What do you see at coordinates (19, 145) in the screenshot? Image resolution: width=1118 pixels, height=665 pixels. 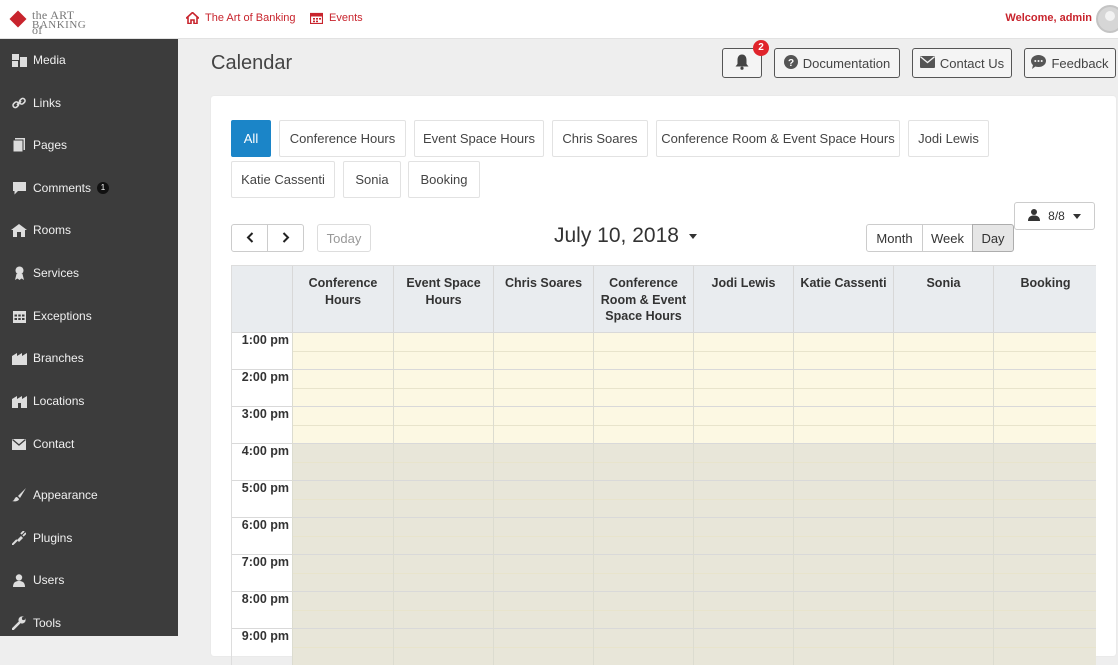 I see `pages-icon` at bounding box center [19, 145].